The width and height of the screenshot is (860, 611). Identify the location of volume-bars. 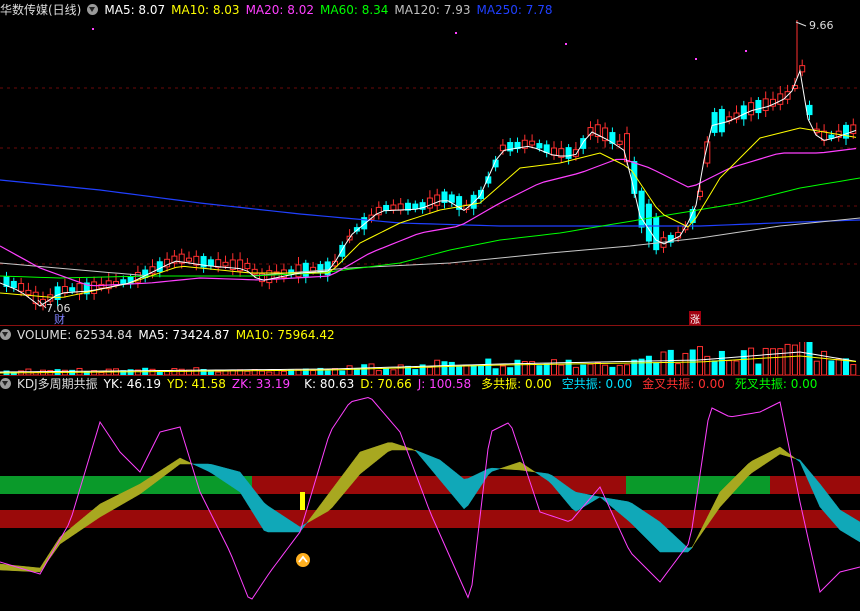
(430, 359).